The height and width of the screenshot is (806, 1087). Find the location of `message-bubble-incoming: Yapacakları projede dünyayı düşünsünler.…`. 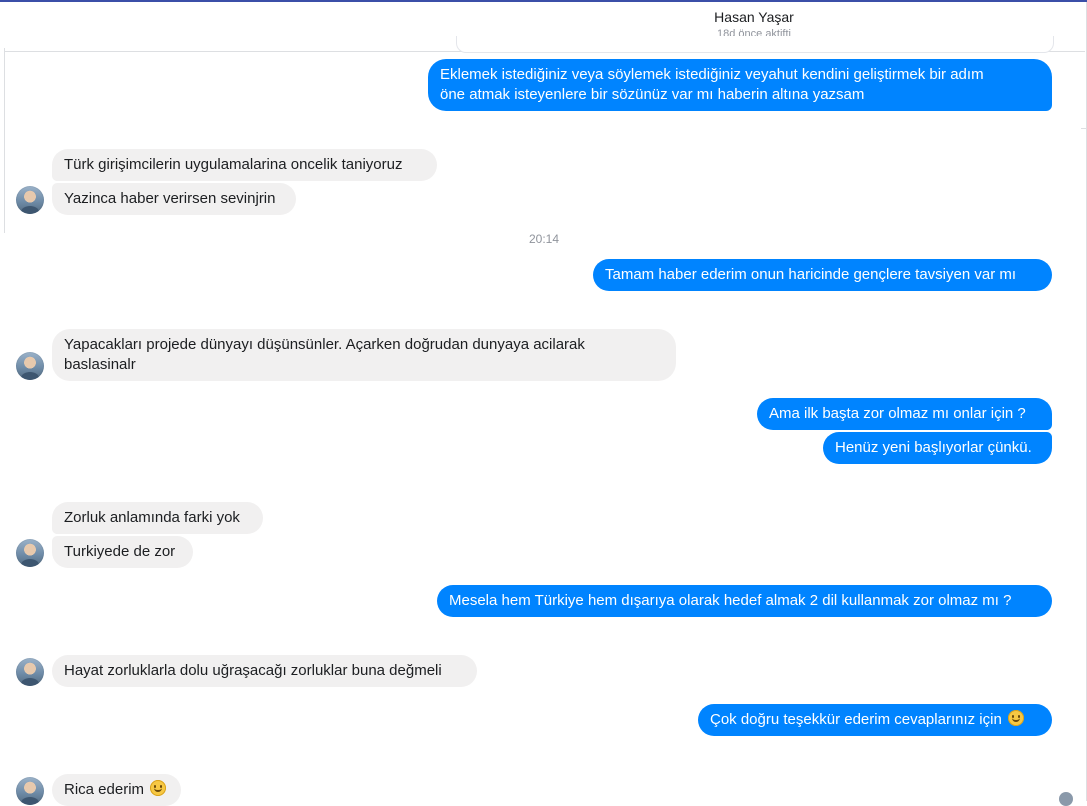

message-bubble-incoming: Yapacakları projede dünyayı düşünsünler.… is located at coordinates (364, 355).